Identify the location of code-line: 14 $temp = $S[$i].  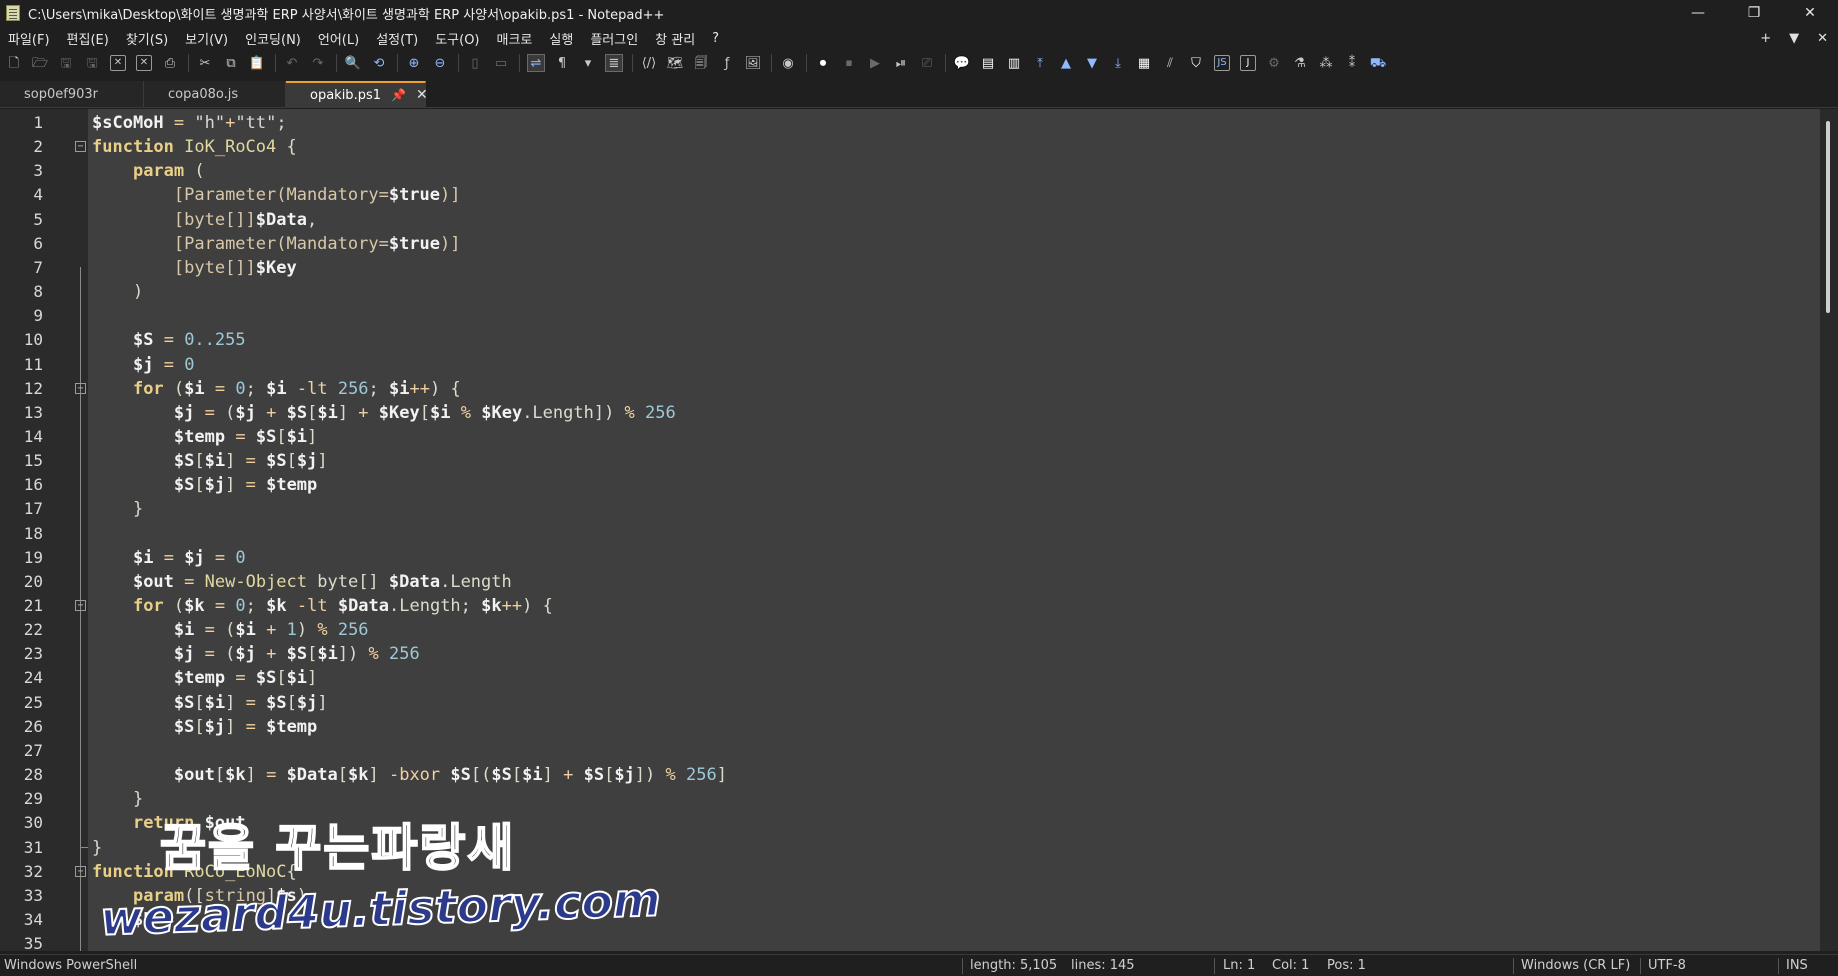
(919, 437).